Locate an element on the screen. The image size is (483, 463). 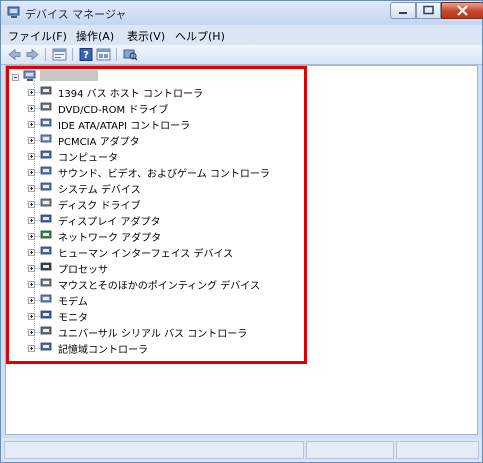
minimize-button is located at coordinates (403, 10).